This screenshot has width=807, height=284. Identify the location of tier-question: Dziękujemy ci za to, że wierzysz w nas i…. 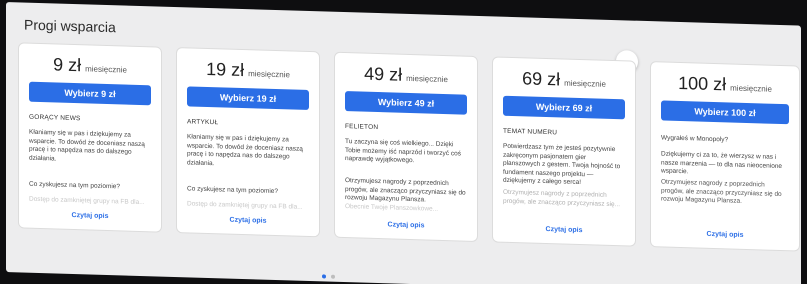
(722, 163).